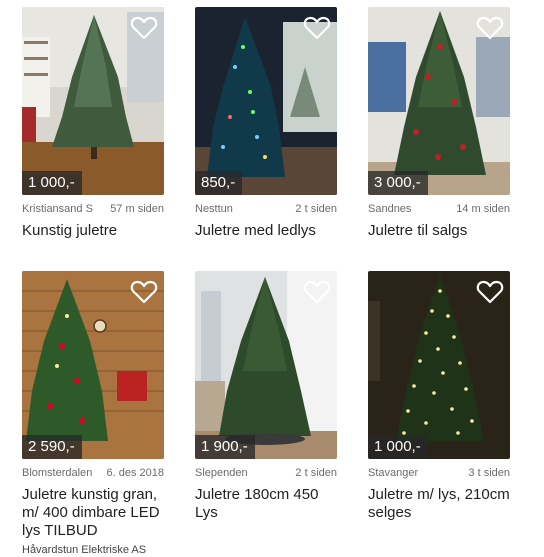 The width and height of the screenshot is (544, 557). Describe the element at coordinates (135, 473) in the screenshot. I see `time-label: 6. des 2018` at that location.